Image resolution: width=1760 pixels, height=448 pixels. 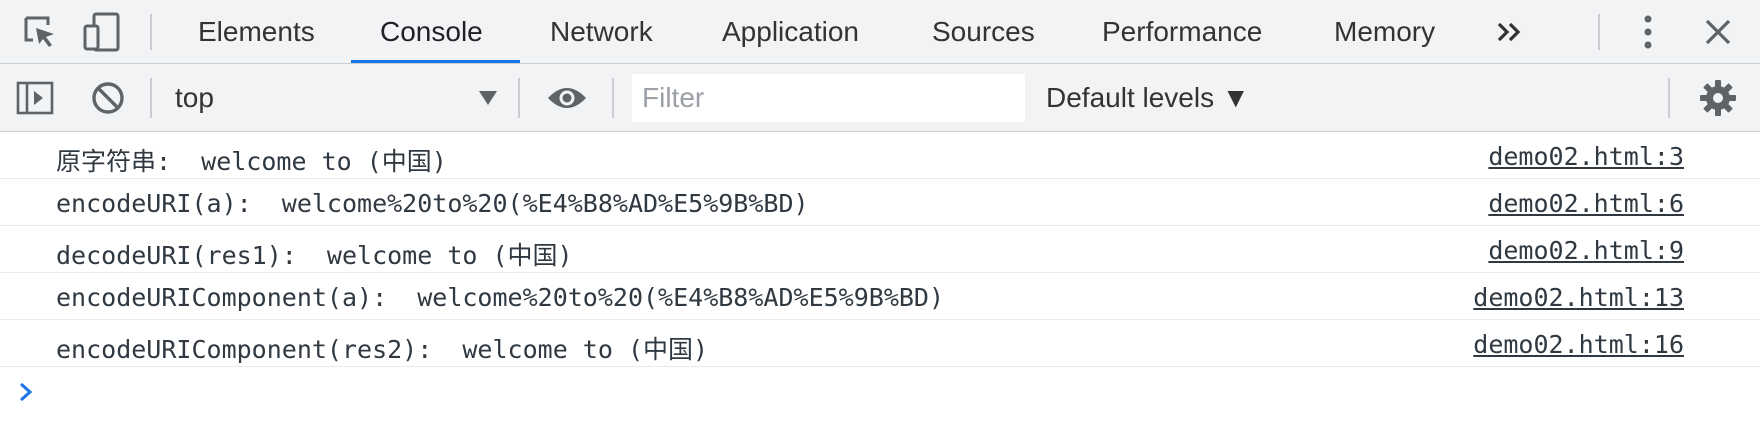 I want to click on tab-bar-divider-right, so click(x=1599, y=32).